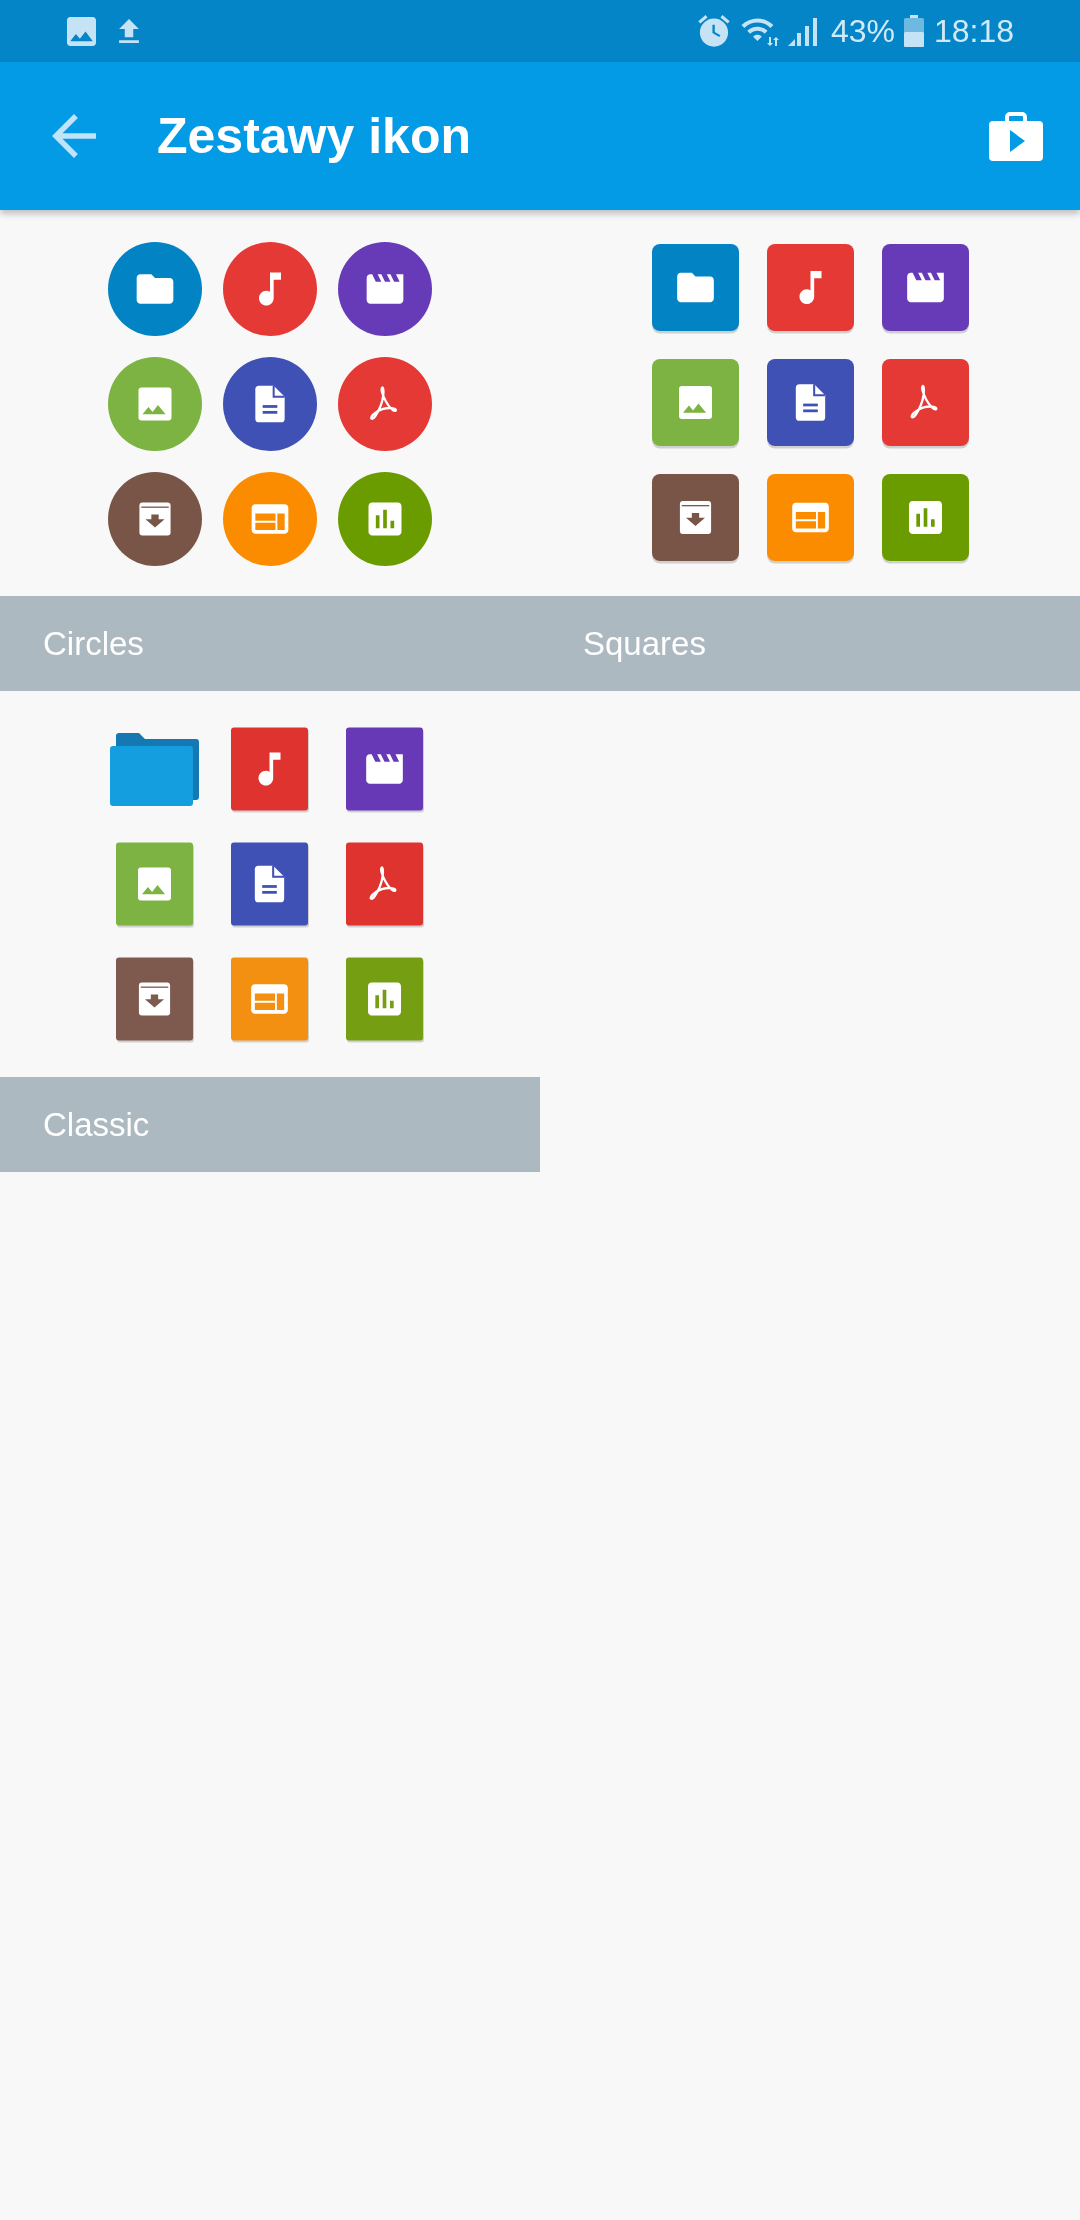 The height and width of the screenshot is (2220, 1080). I want to click on bag-play-icon, so click(1016, 136).